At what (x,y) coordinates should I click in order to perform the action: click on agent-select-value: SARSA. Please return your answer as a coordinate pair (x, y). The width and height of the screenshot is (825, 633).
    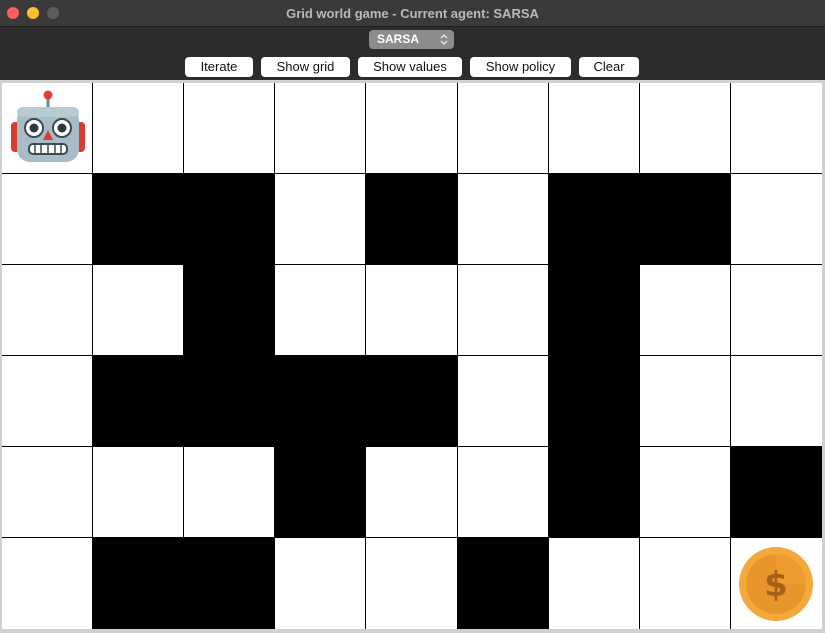
    Looking at the image, I should click on (398, 39).